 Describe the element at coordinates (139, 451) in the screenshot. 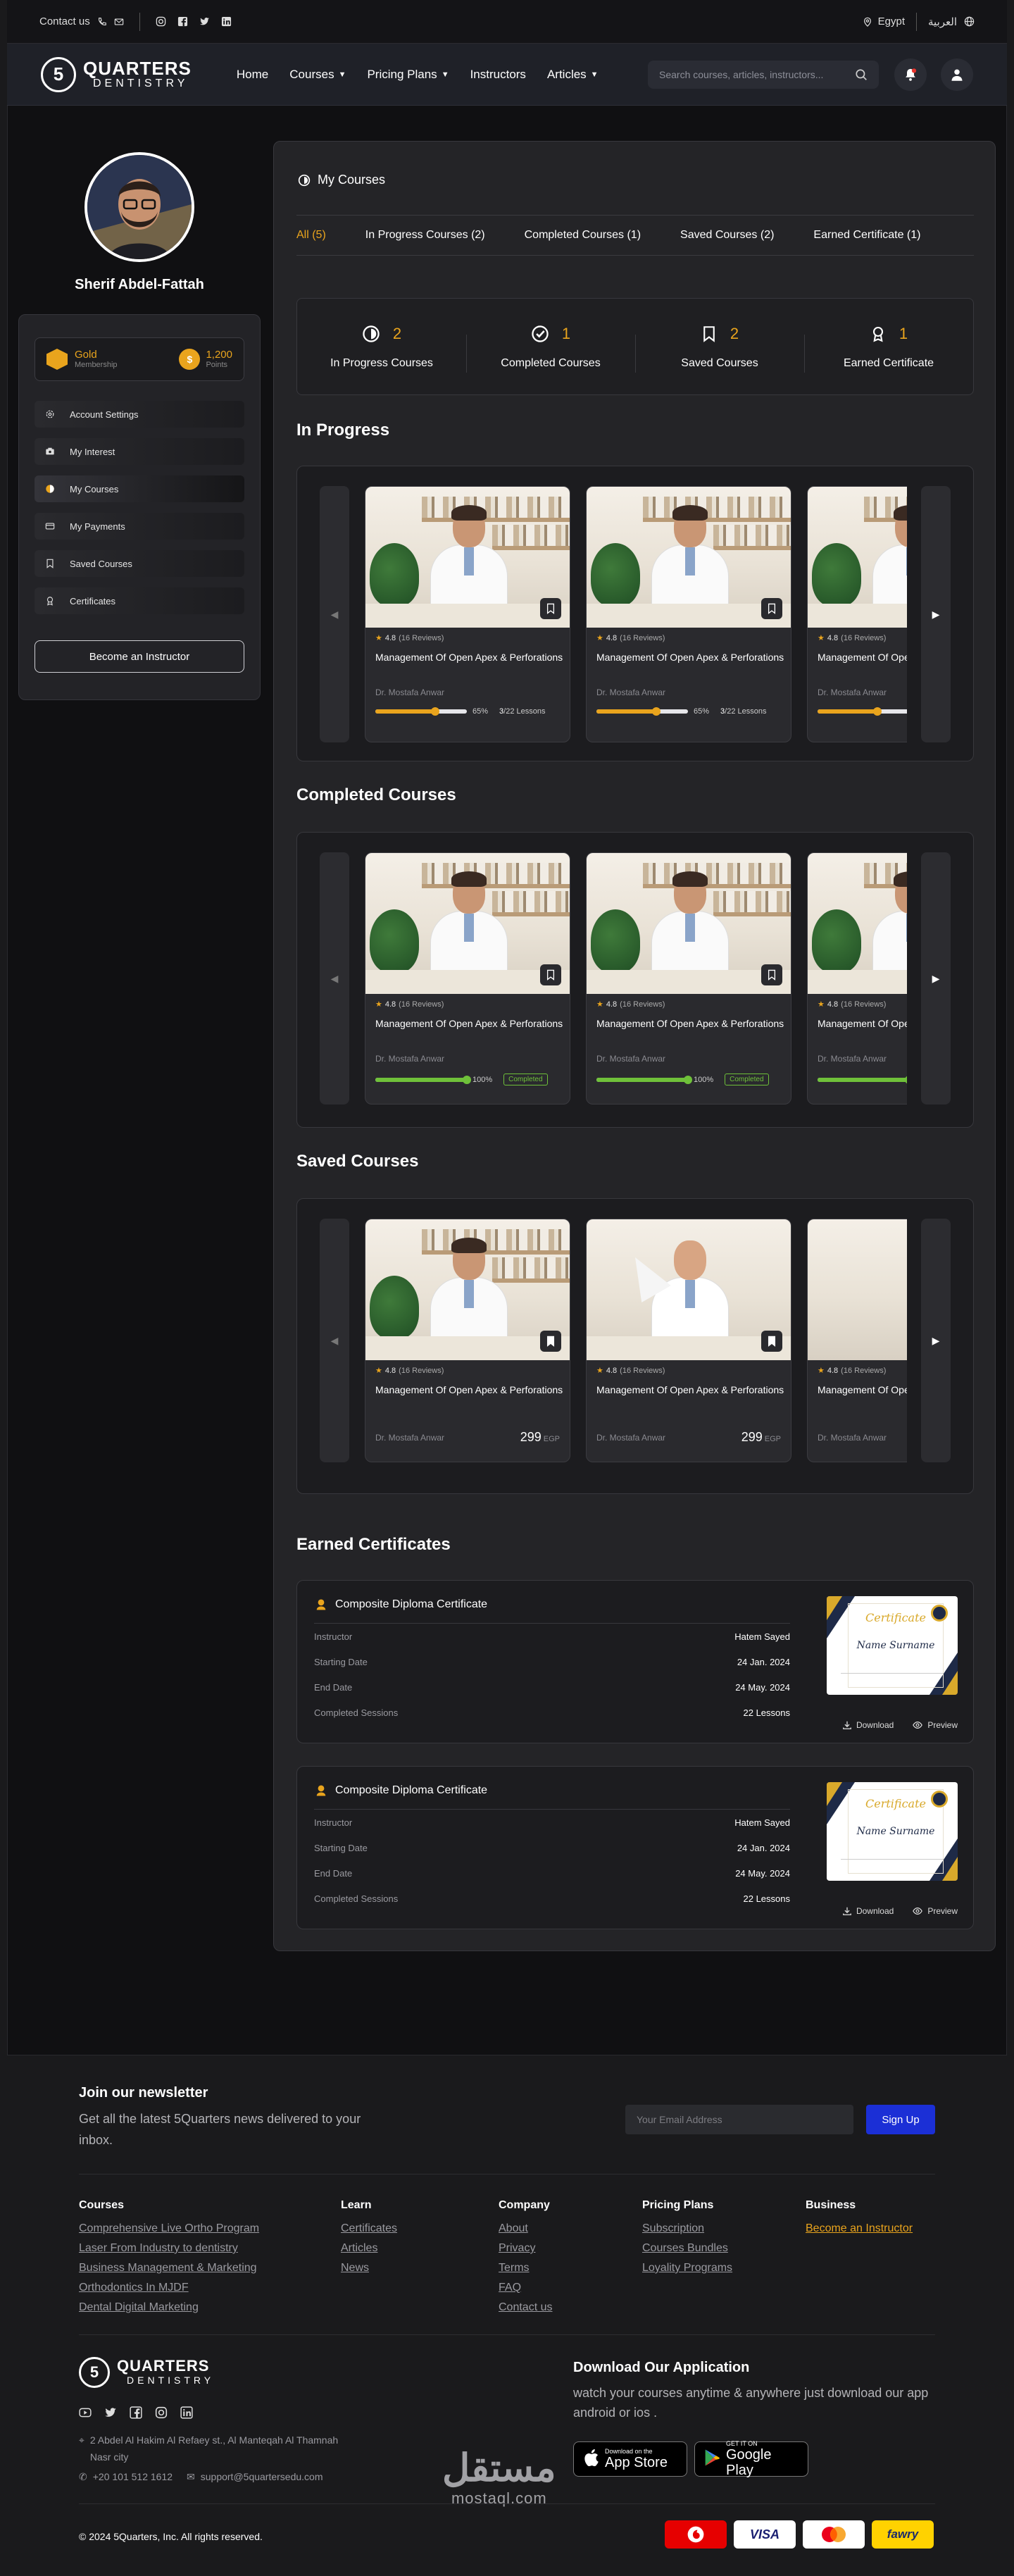

I see `sidebar-item-my-interest: My Interest` at that location.